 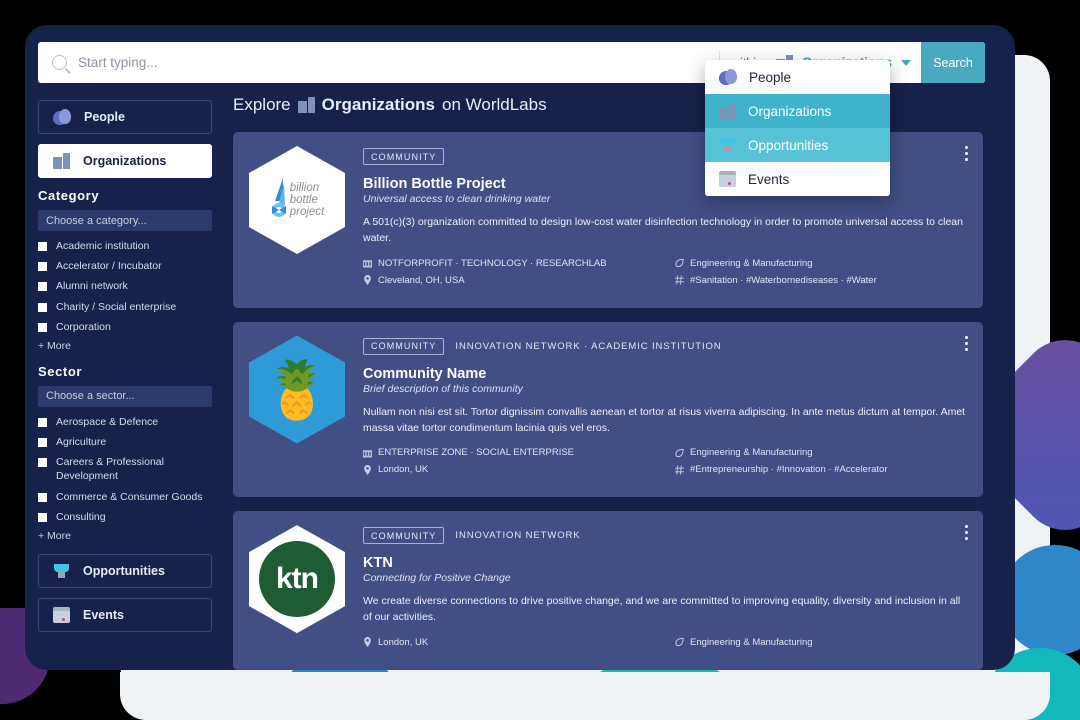 I want to click on search-button: Search, so click(x=953, y=62).